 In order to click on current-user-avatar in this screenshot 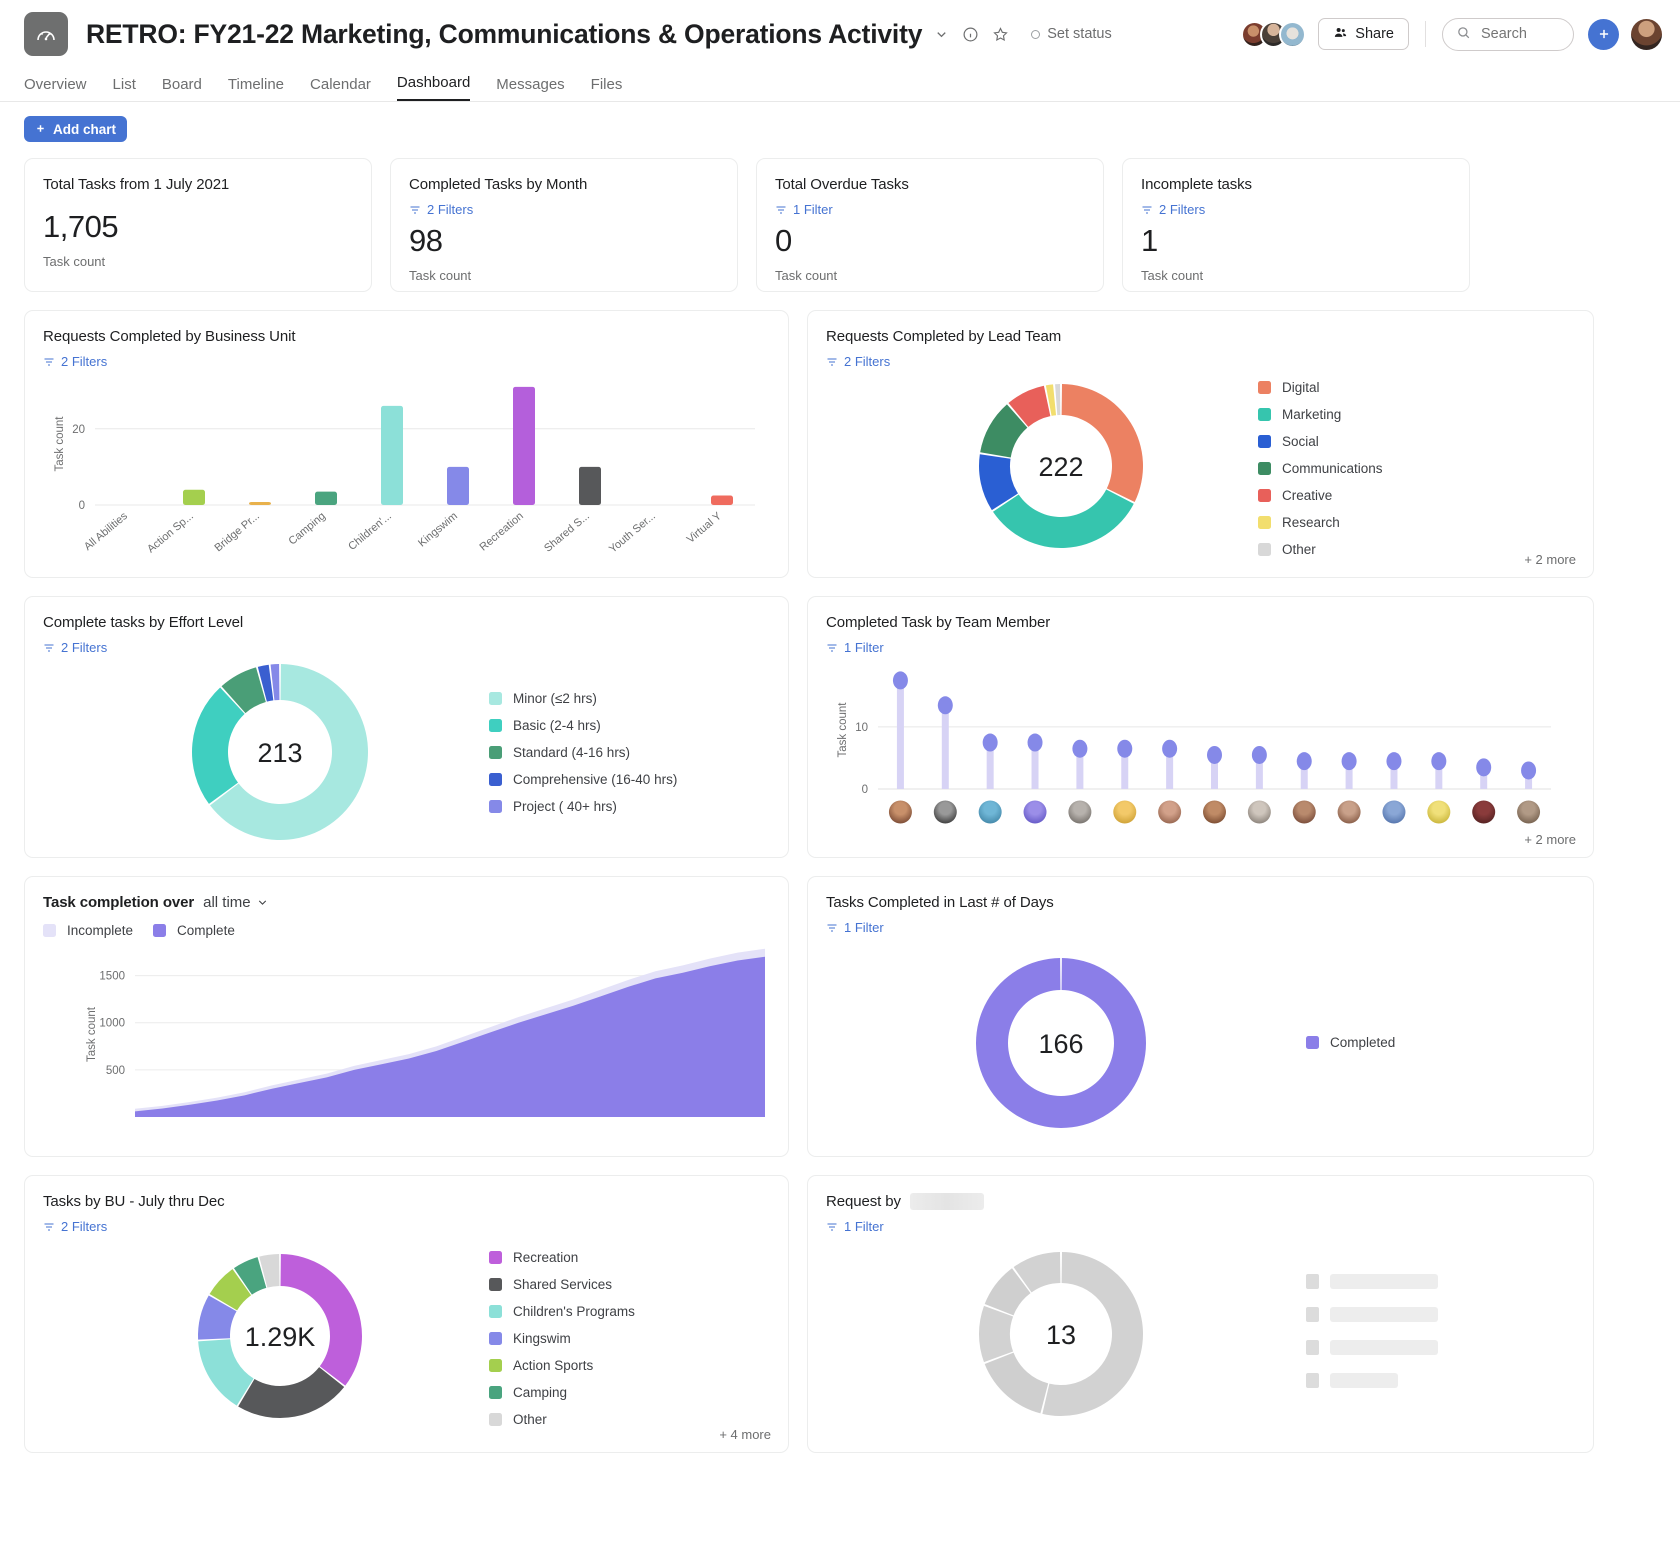, I will do `click(1646, 34)`.